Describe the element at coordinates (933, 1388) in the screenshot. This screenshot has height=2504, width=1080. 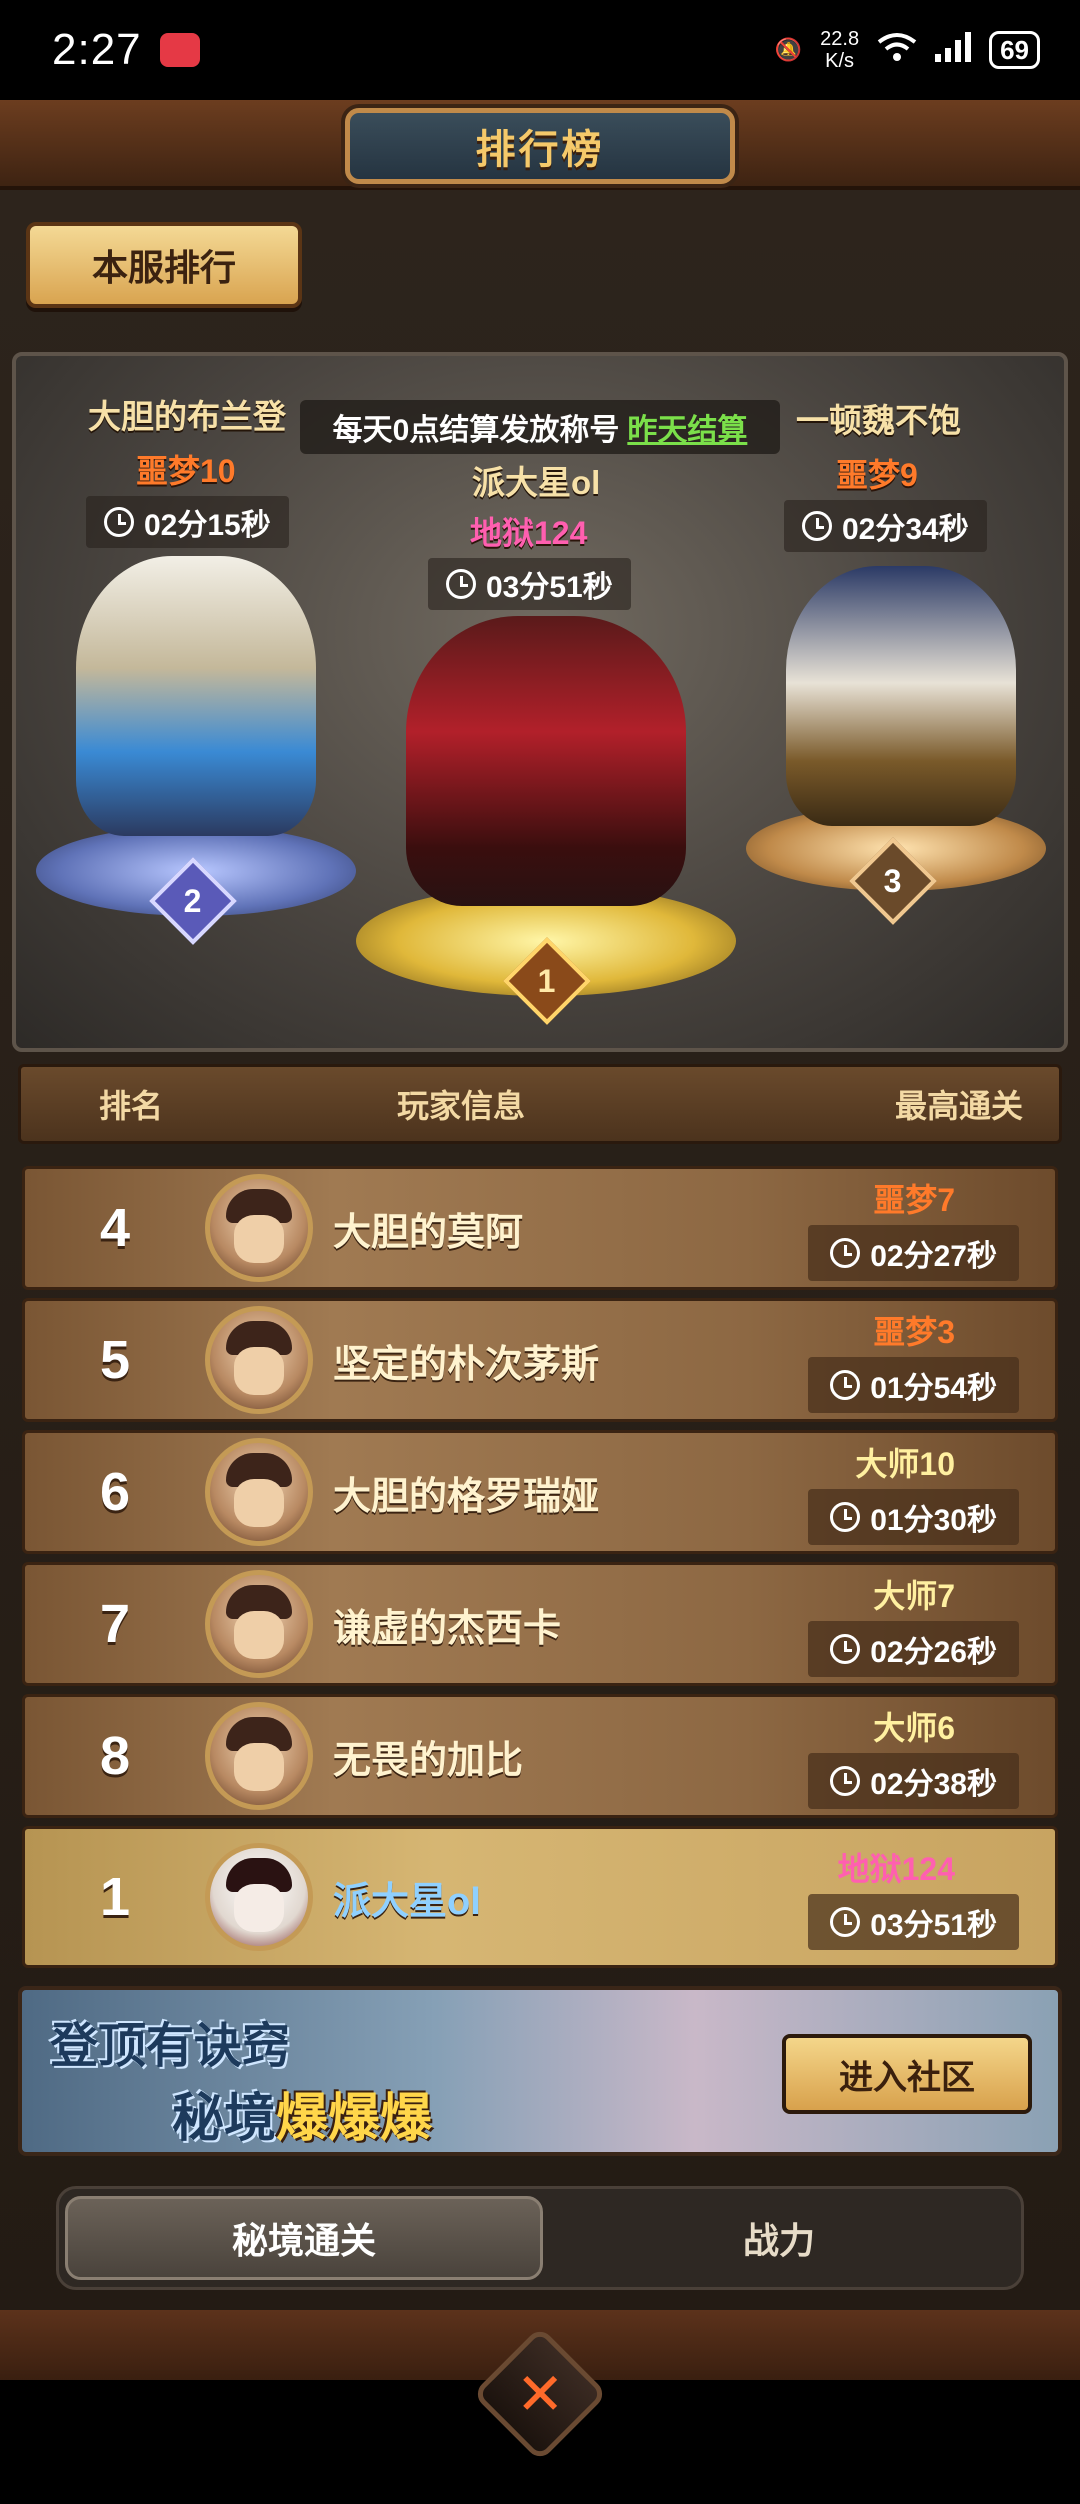
I see `best-time-text: 01分54秒` at that location.